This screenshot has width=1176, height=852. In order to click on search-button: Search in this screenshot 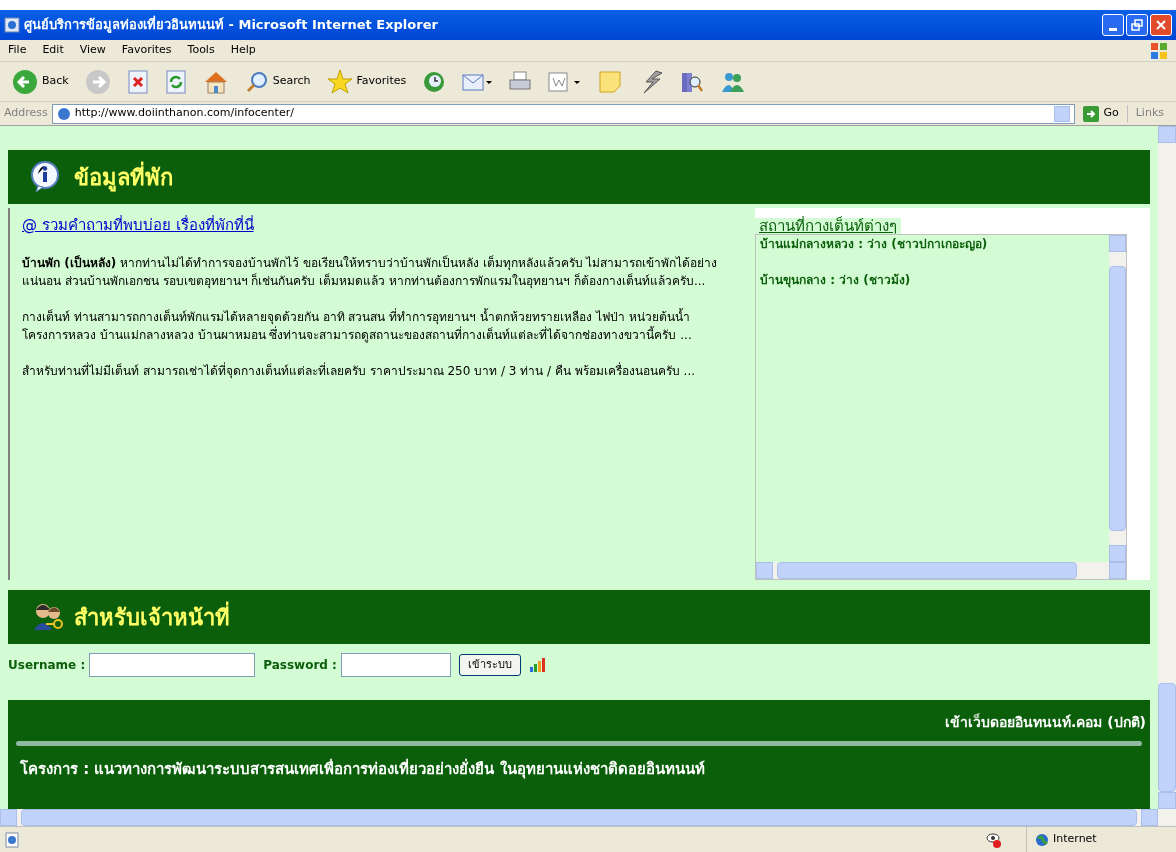, I will do `click(277, 81)`.